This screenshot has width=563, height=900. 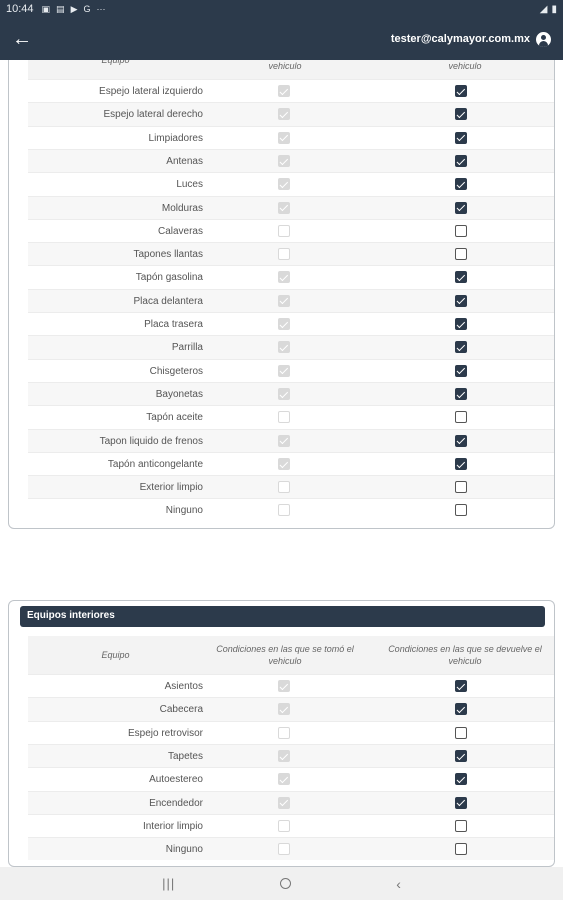 What do you see at coordinates (155, 464) in the screenshot?
I see `equipo-label: Tapón anticongelante` at bounding box center [155, 464].